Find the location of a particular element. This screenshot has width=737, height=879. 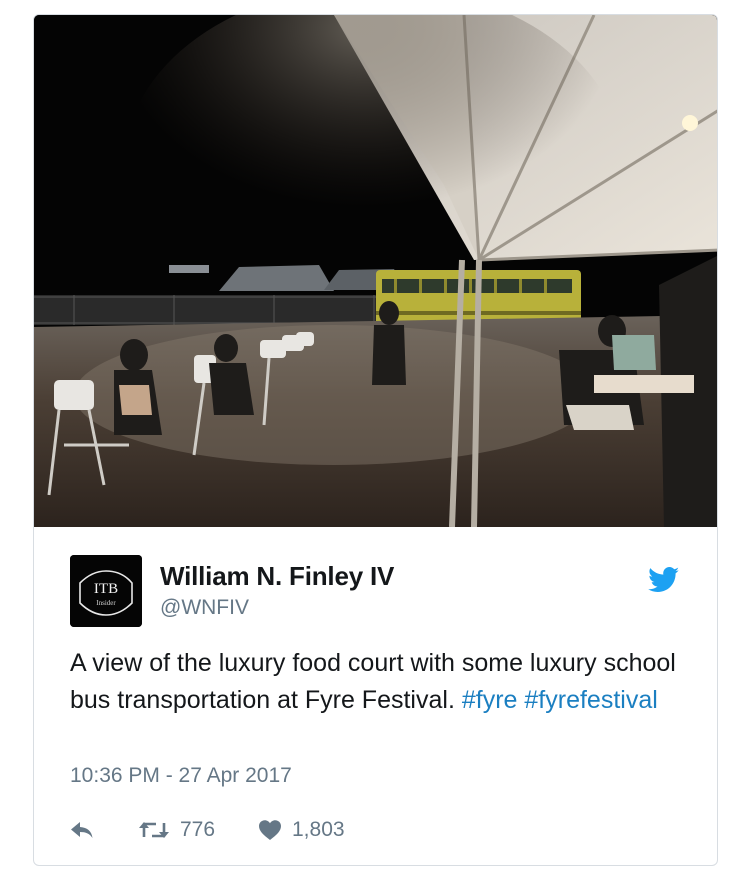

author-avatar: ITB Insider is located at coordinates (106, 591).